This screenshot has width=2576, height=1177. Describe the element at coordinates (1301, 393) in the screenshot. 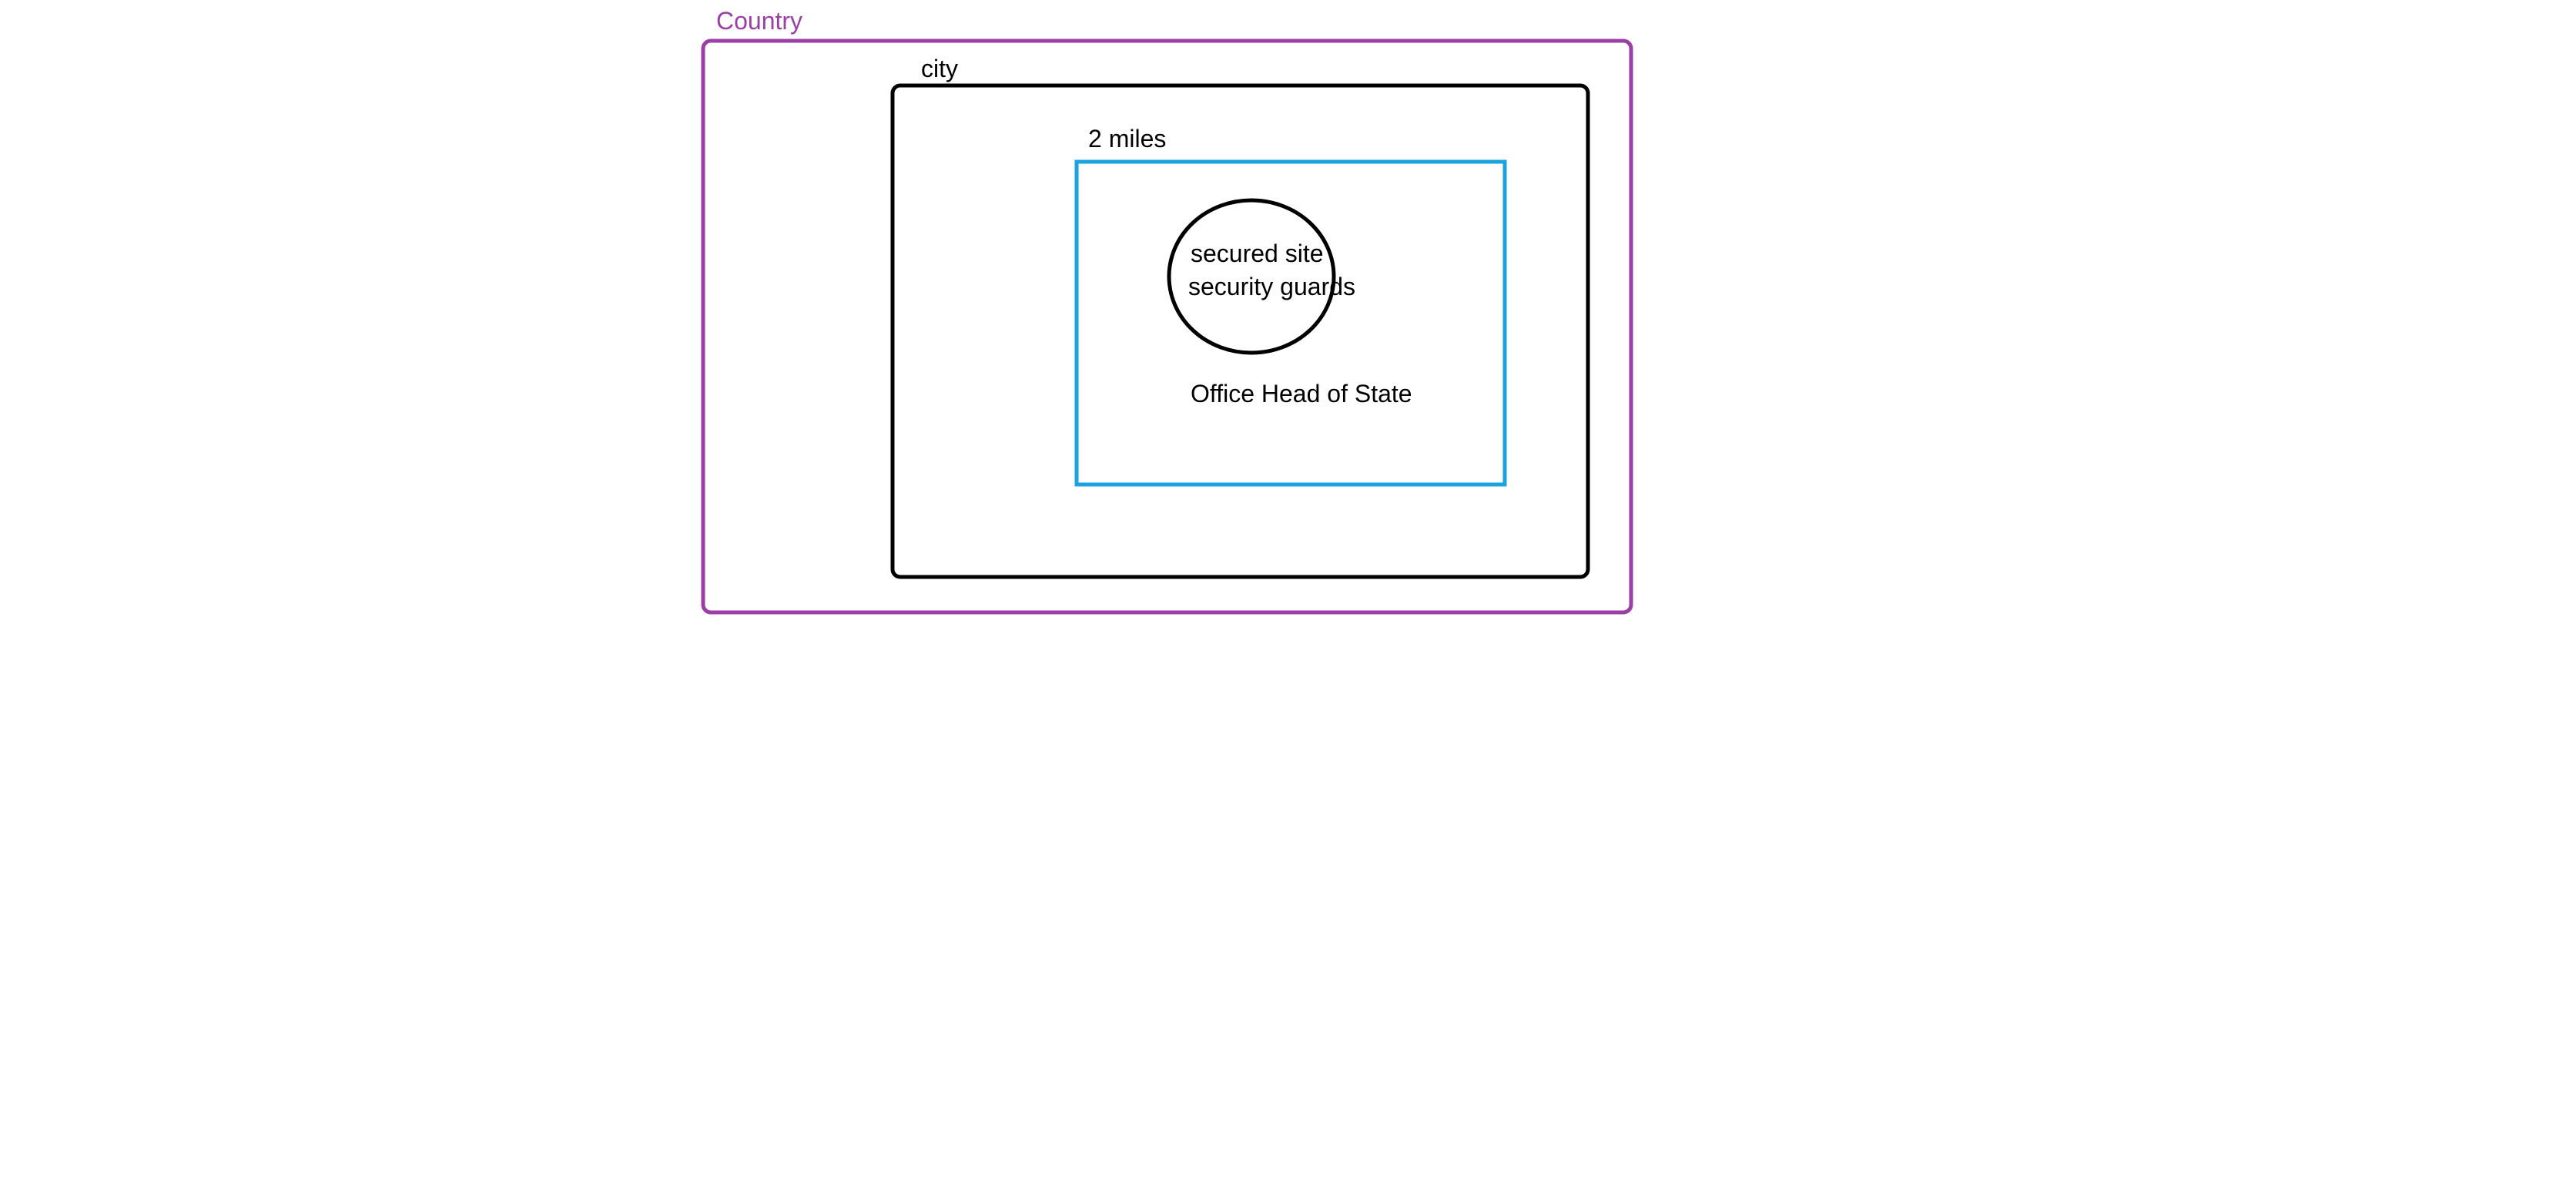

I see `office-head-of-state-label: Office Head of State` at that location.